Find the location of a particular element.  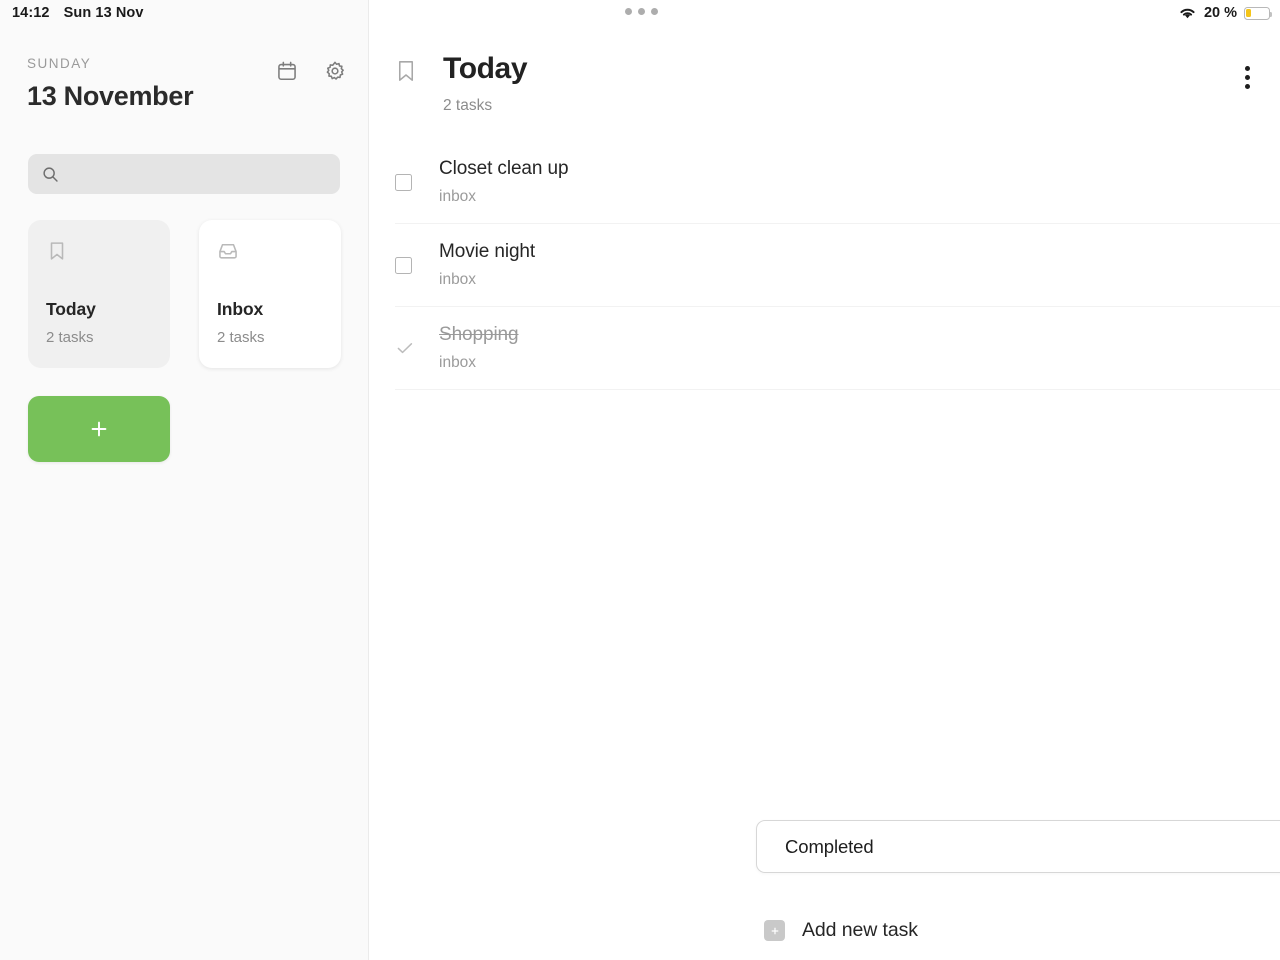

add-new-task-label: Add new task is located at coordinates (860, 930).